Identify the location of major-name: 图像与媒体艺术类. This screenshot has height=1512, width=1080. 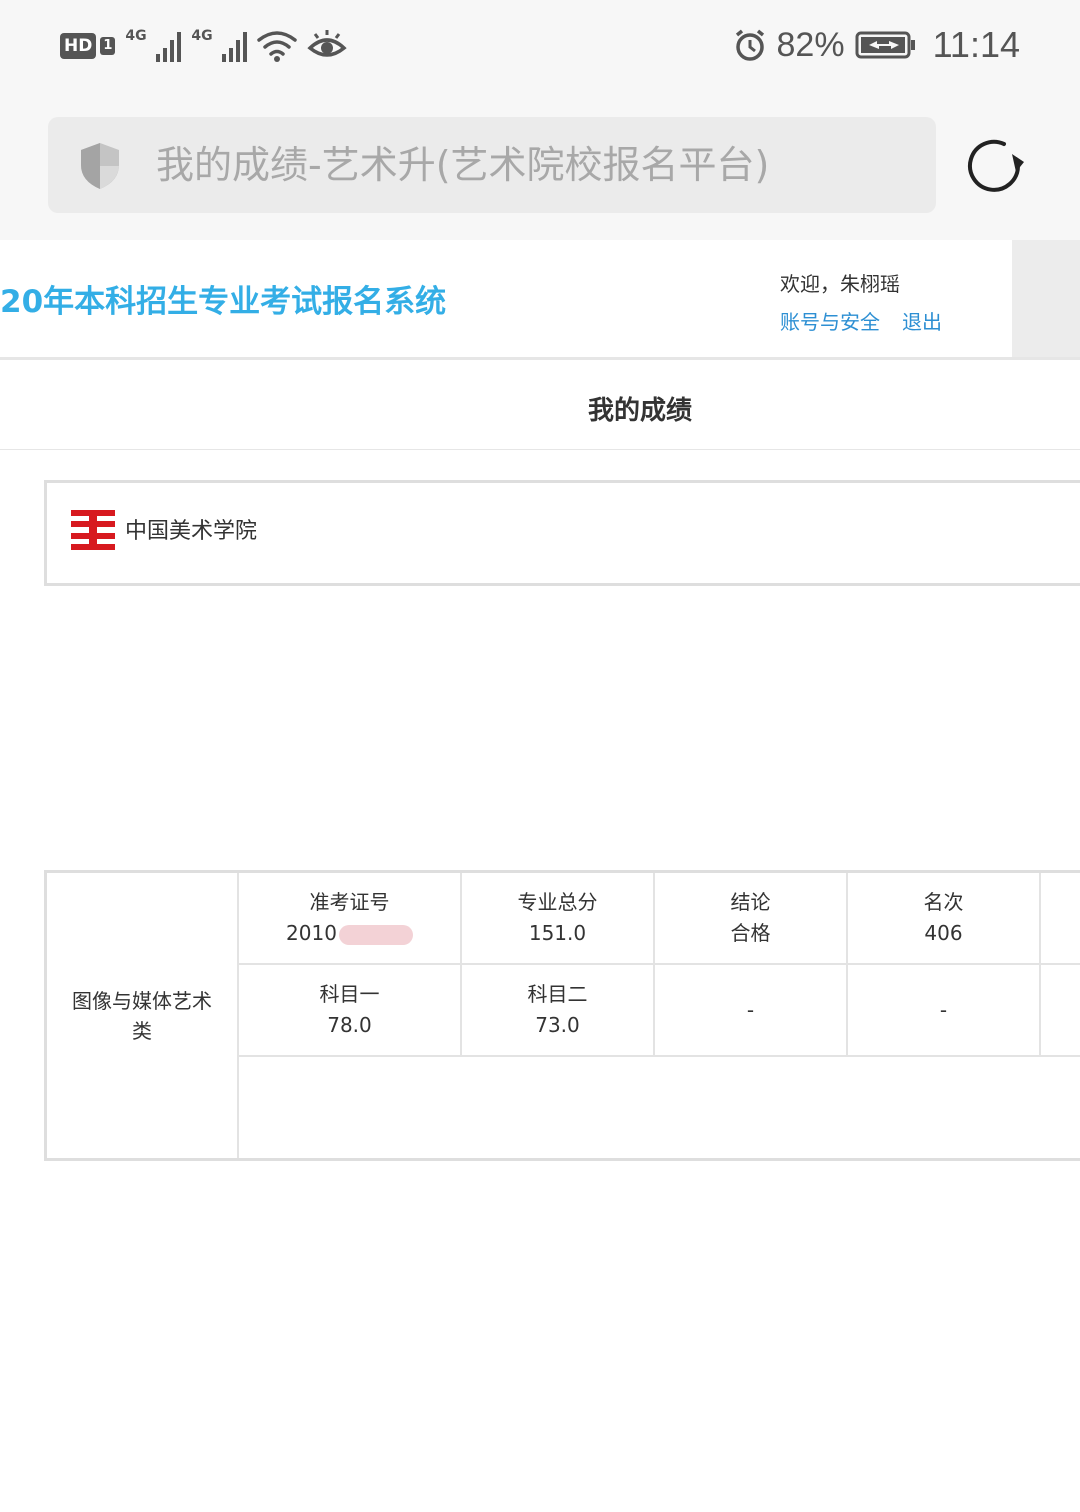
(143, 1015).